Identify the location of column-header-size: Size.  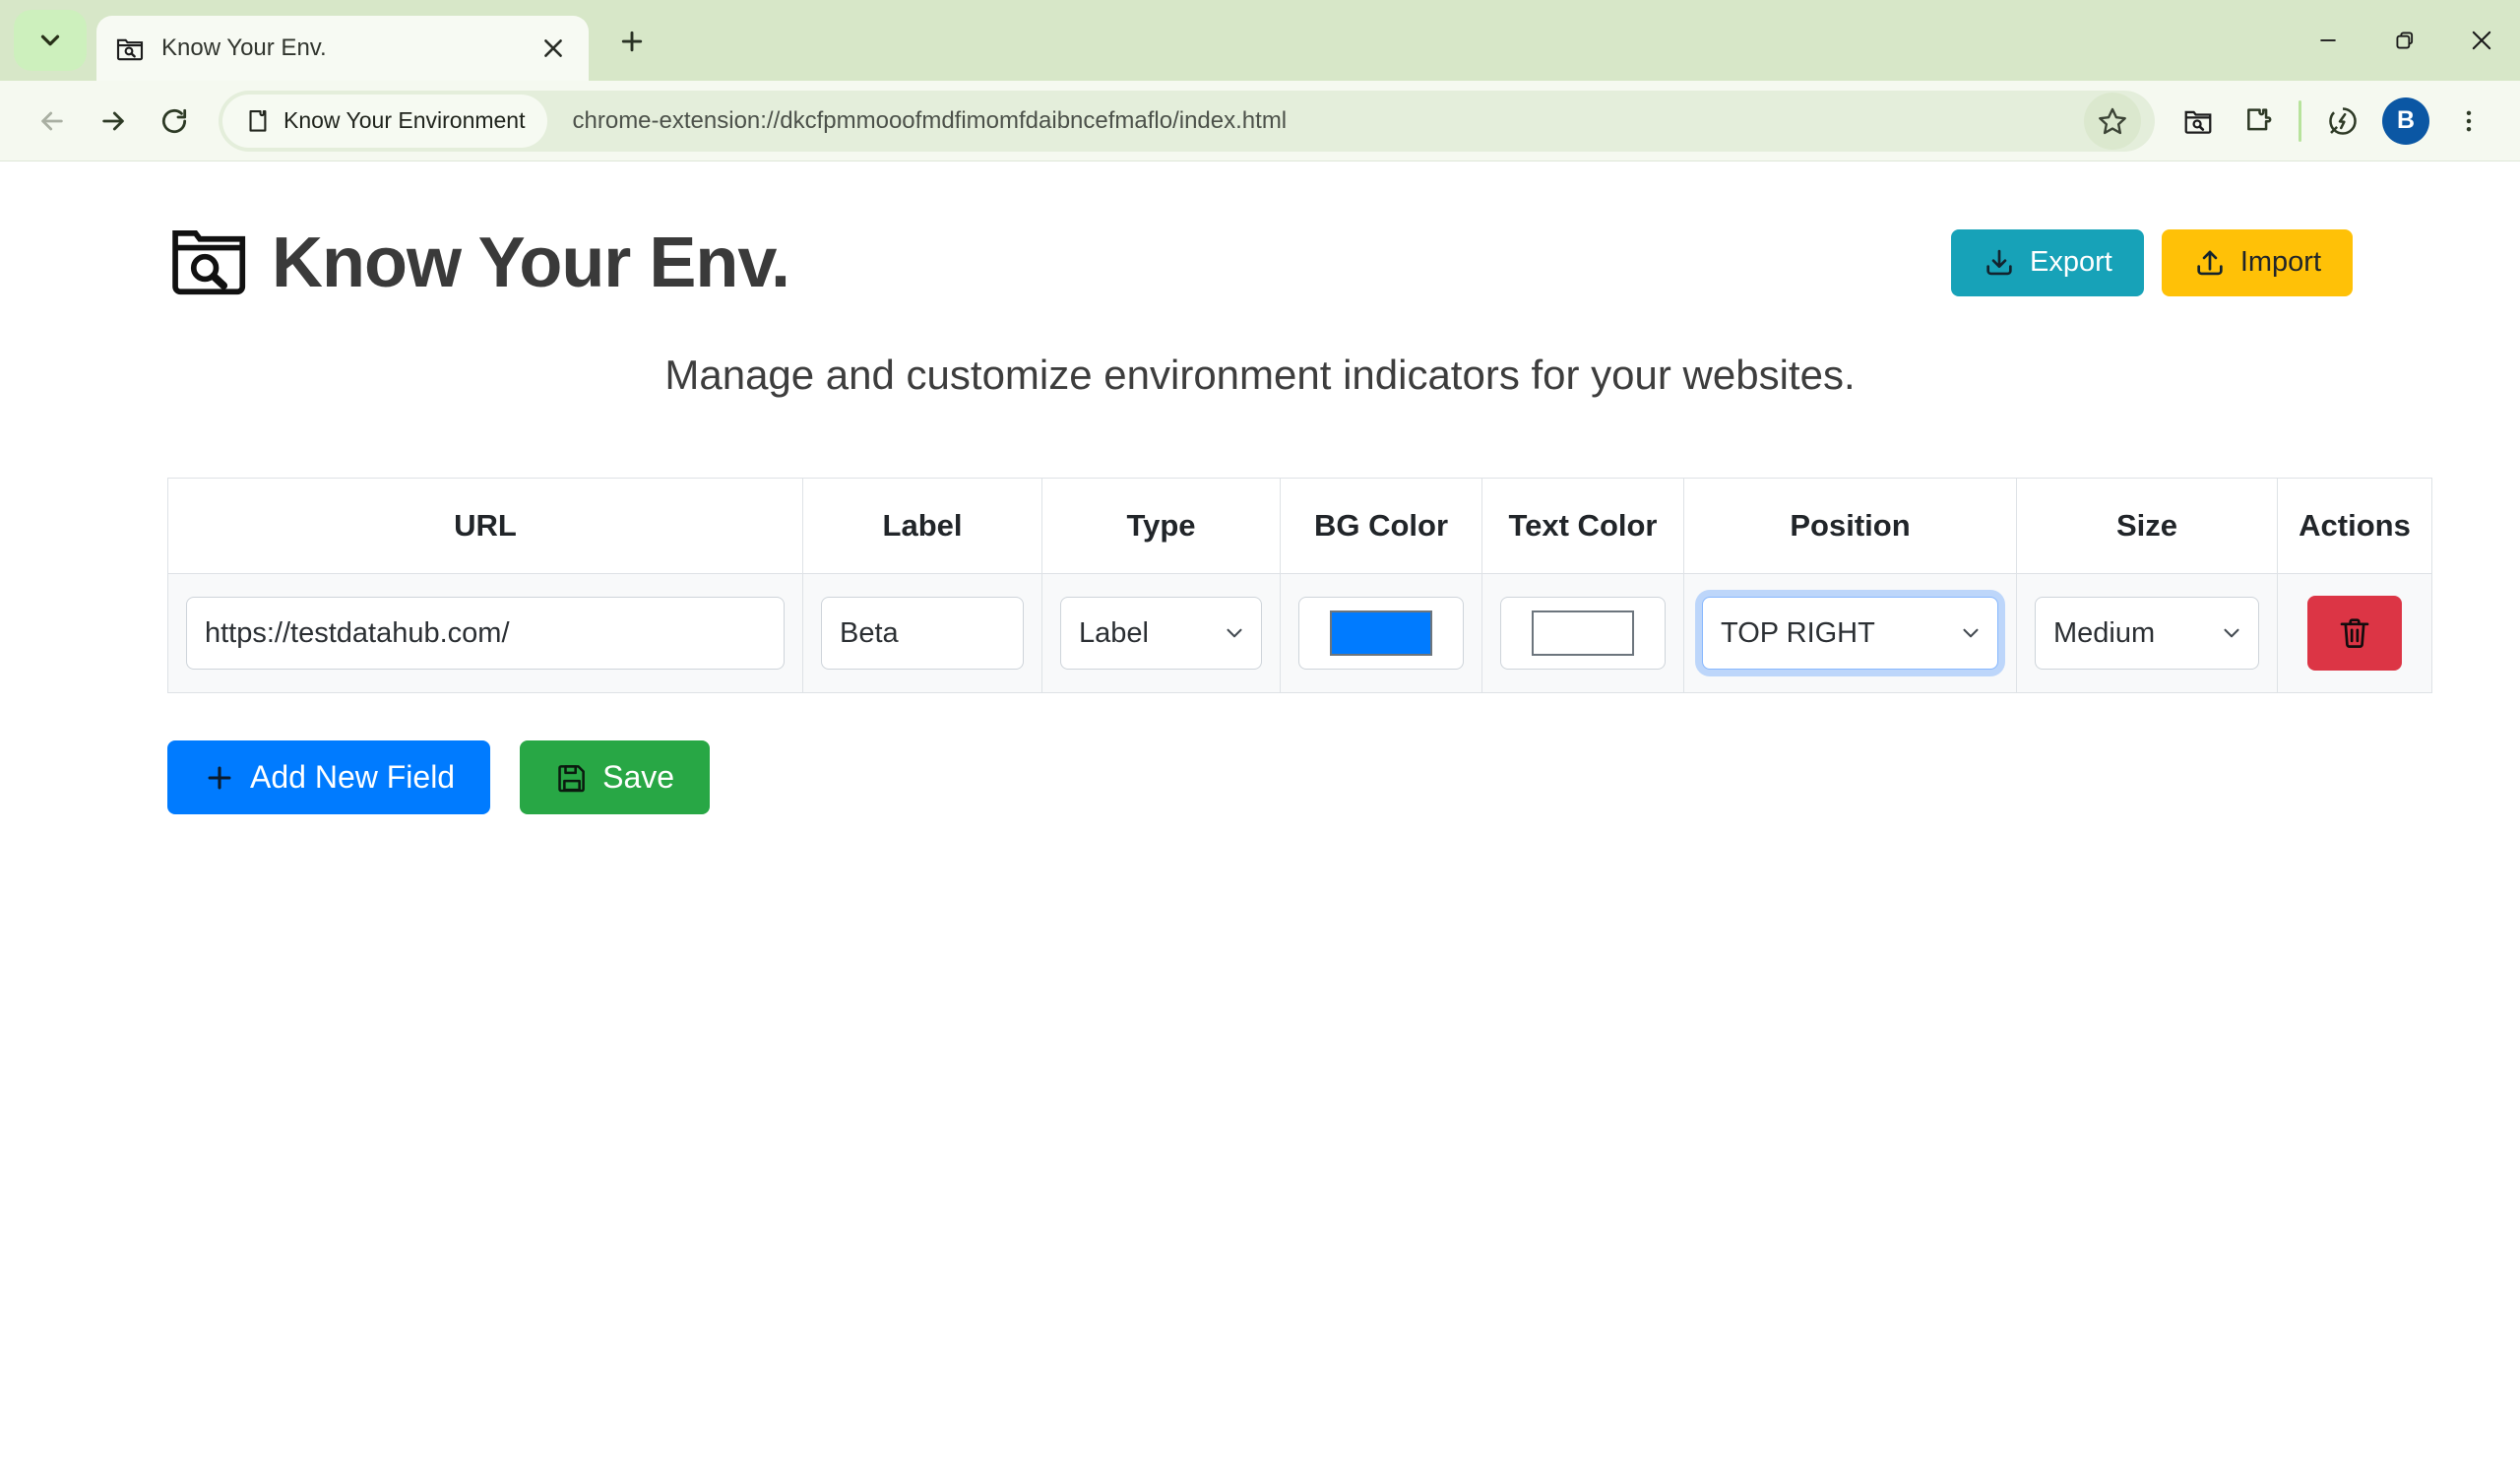
(2147, 526).